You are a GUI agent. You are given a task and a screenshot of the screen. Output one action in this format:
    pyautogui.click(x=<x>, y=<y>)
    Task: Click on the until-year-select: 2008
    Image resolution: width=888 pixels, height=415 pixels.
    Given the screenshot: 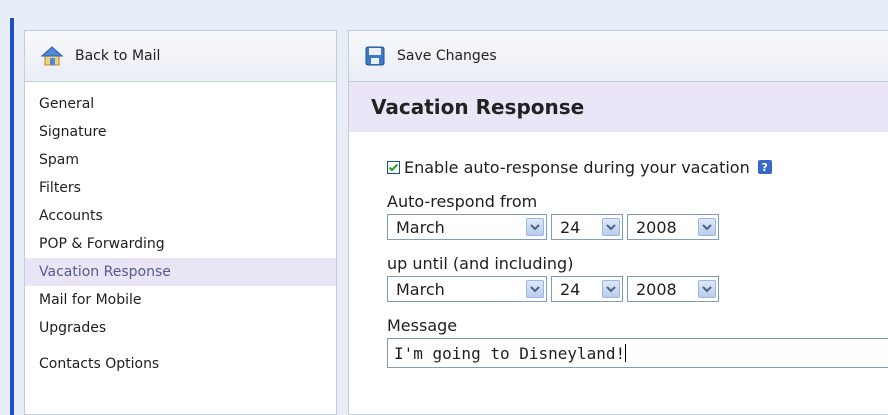 What is the action you would take?
    pyautogui.click(x=673, y=289)
    